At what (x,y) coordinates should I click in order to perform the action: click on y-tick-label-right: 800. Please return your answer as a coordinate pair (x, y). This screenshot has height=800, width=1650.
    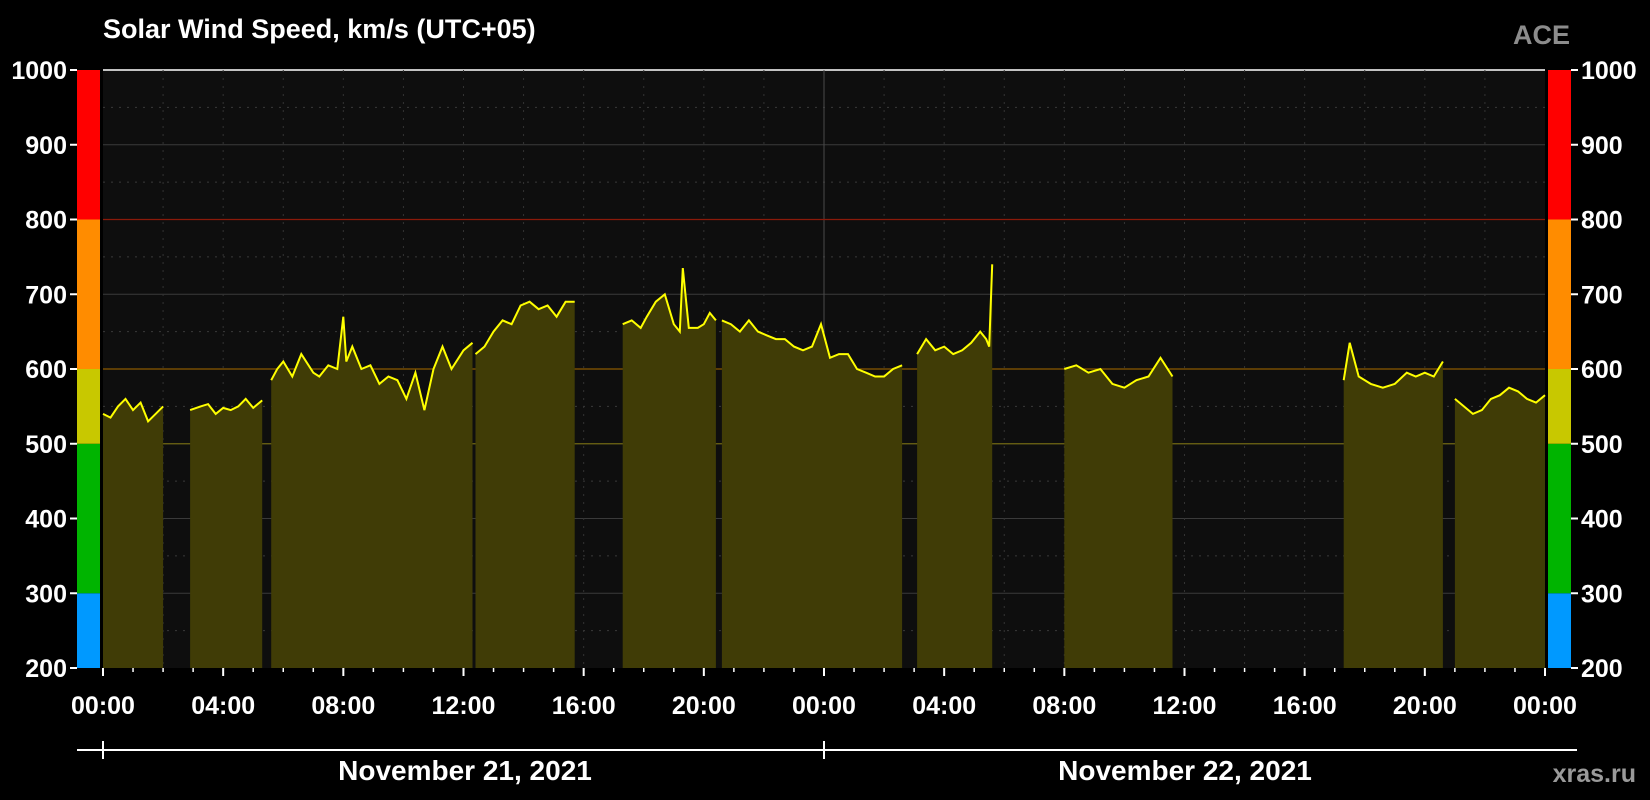
    Looking at the image, I should click on (1602, 221).